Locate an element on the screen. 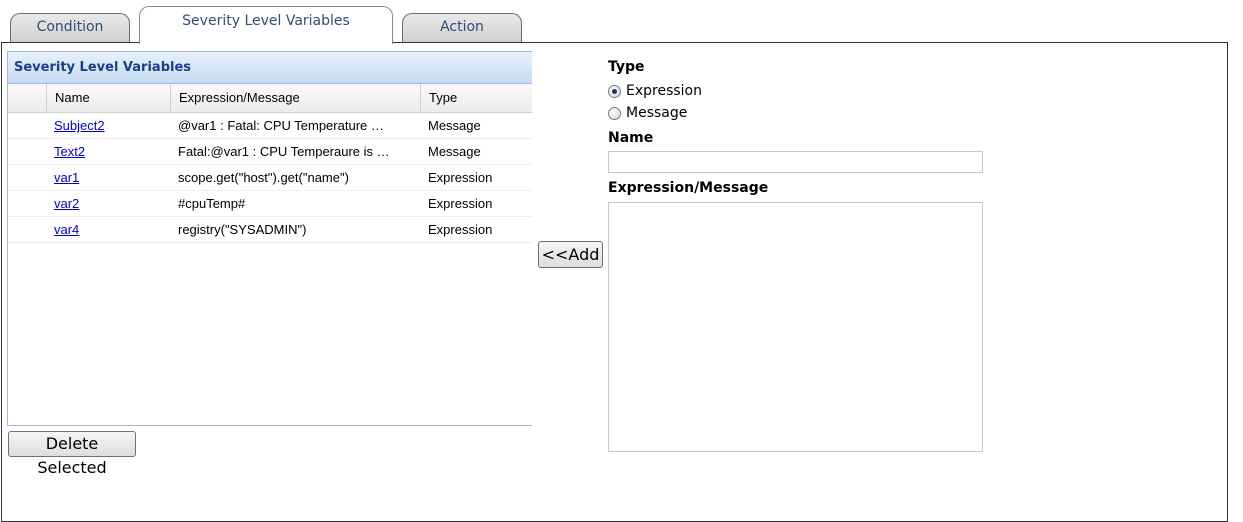 Image resolution: width=1243 pixels, height=522 pixels. add-button: <<Add is located at coordinates (570, 254).